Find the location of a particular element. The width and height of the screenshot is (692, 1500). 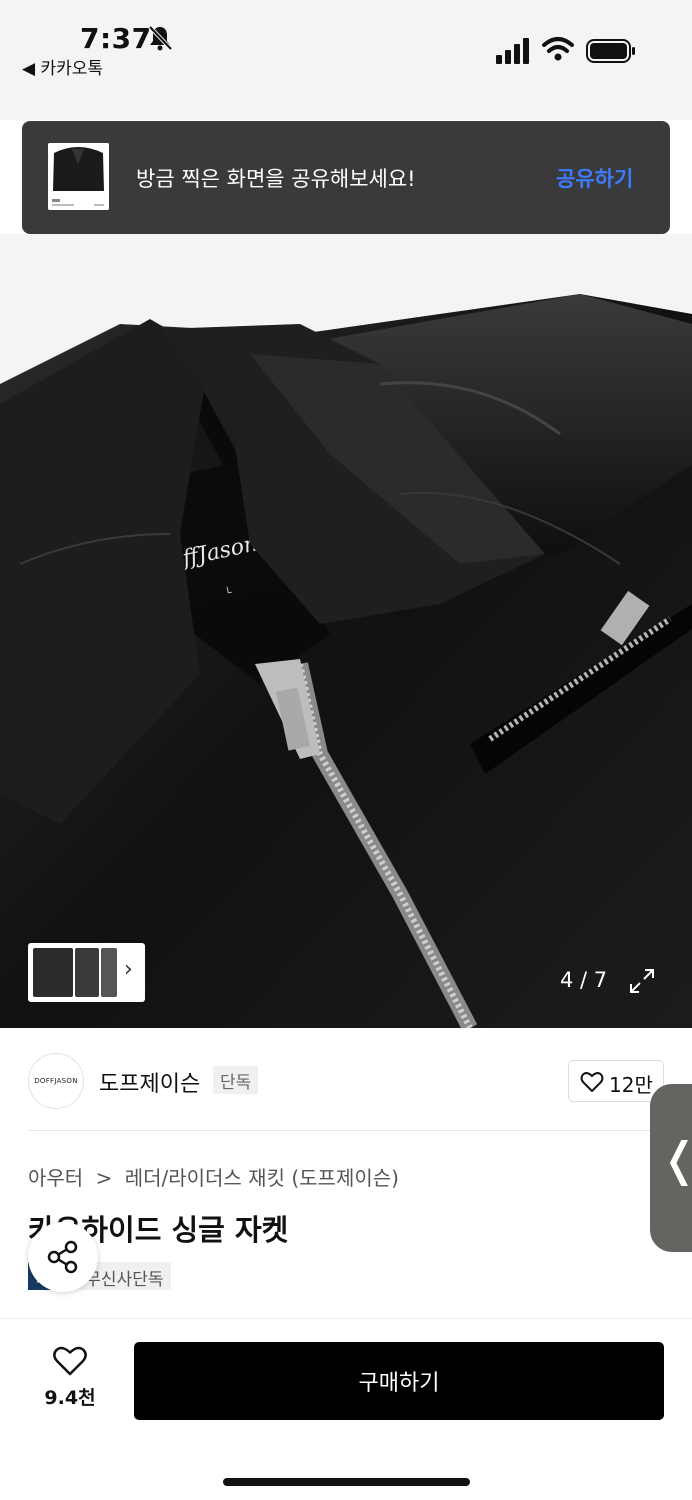

buy-button: 구매하기 is located at coordinates (399, 1381).